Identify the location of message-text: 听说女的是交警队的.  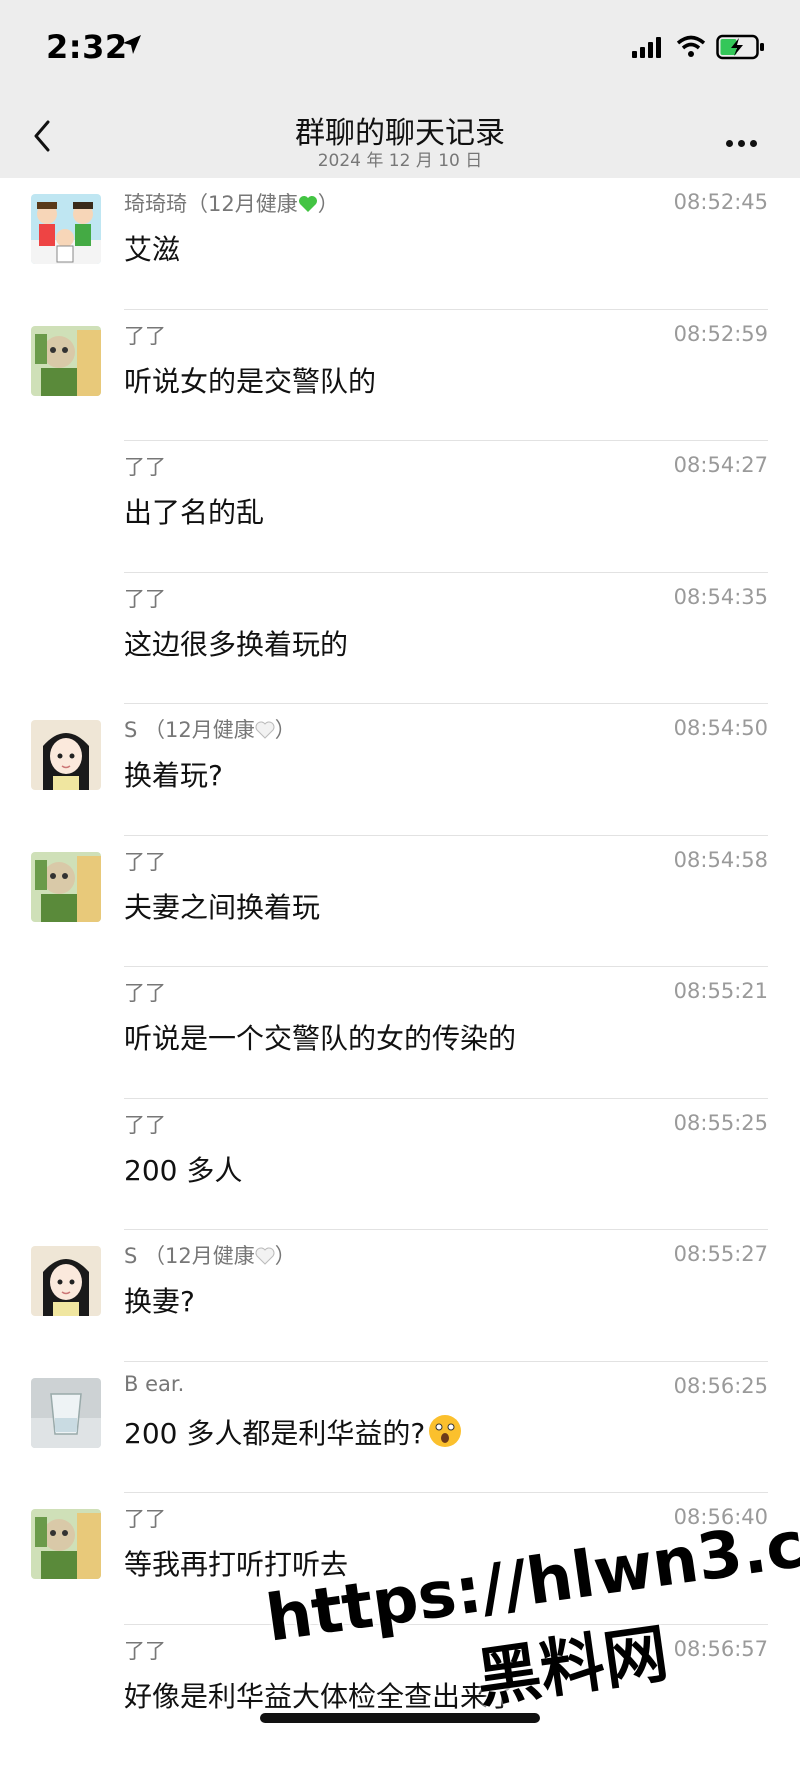
(250, 381).